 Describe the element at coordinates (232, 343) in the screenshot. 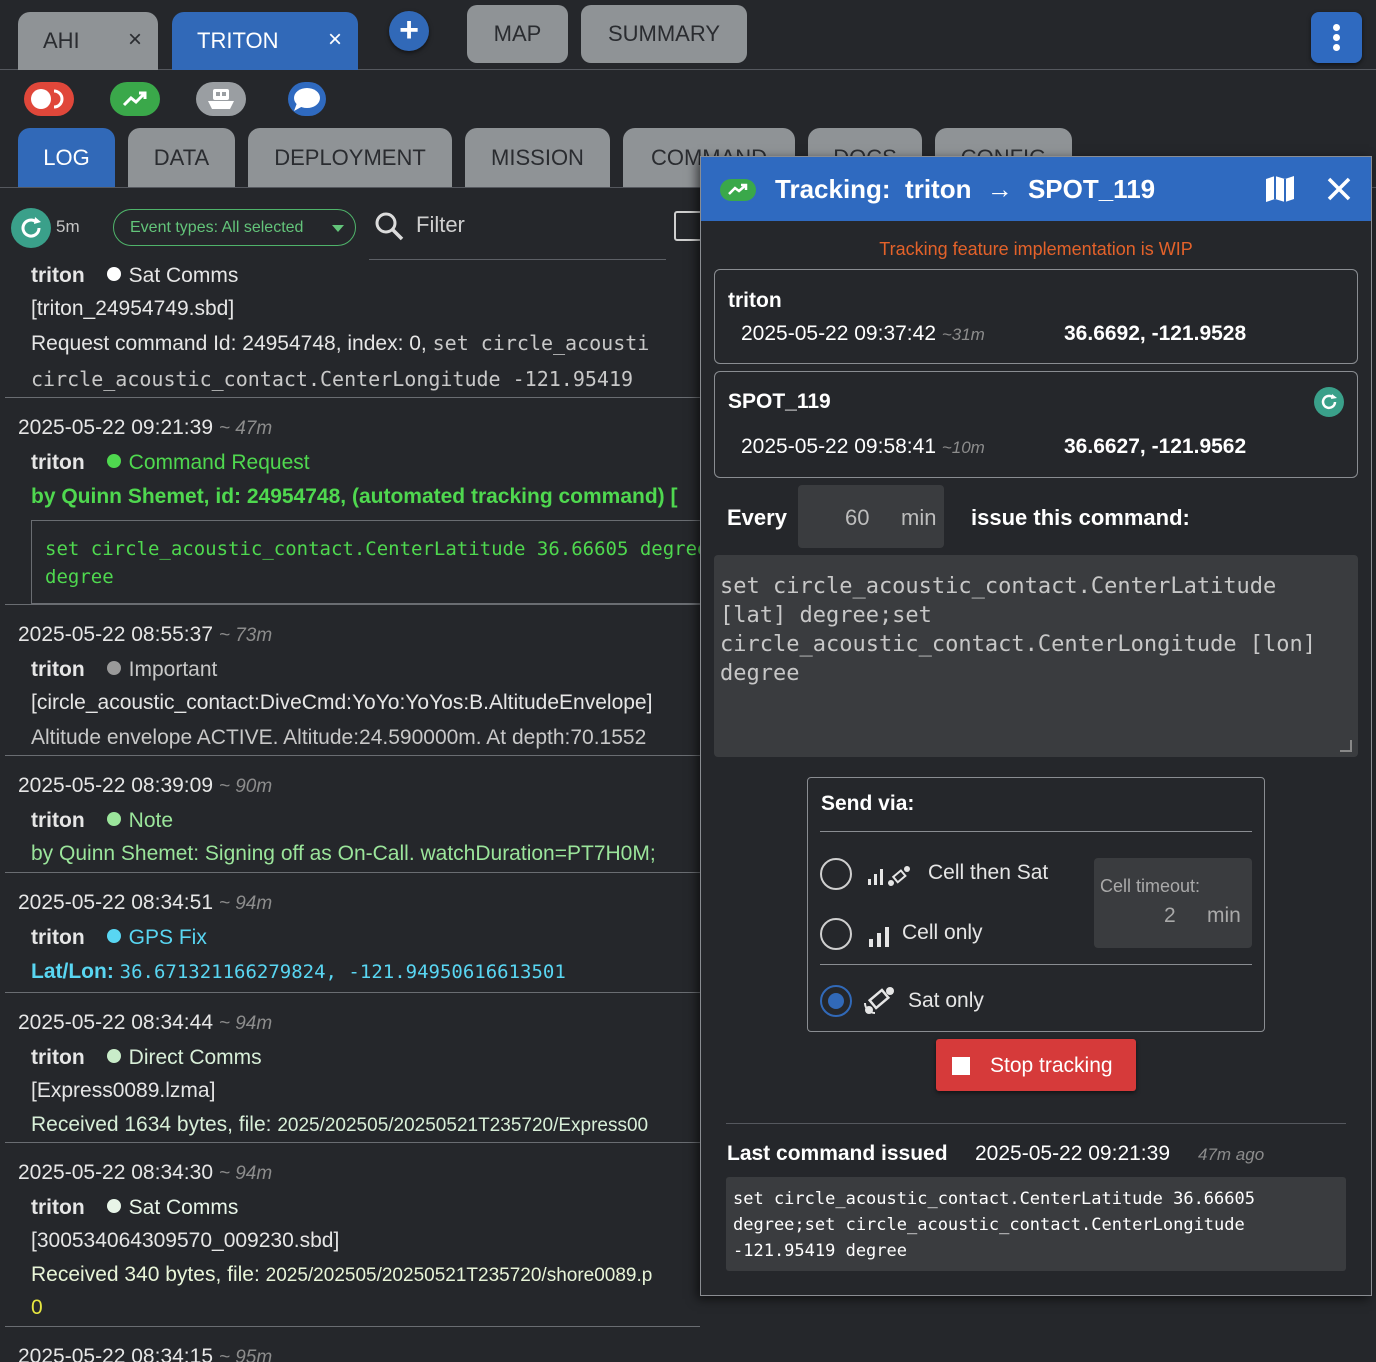

I see `event-text: Request command Id: 24954748, index: 0,` at that location.